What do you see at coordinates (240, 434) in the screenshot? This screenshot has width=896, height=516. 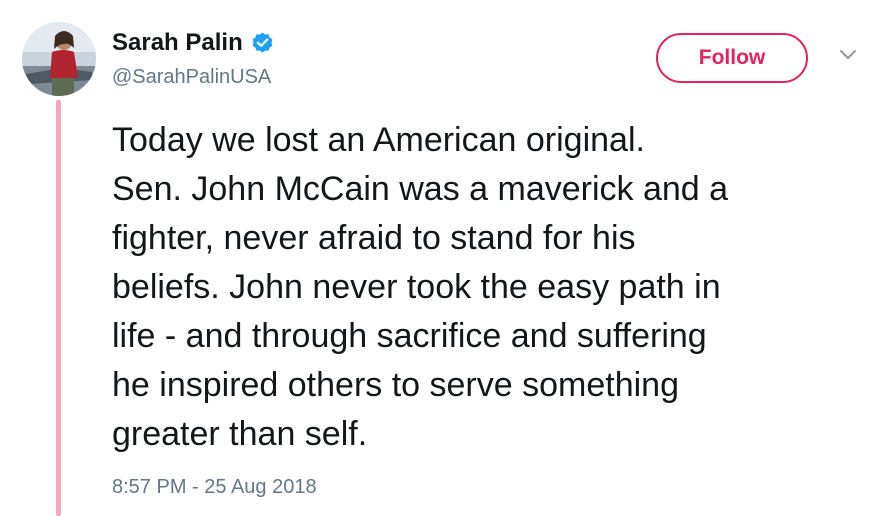 I see `tweet-text-line: greater than self.` at bounding box center [240, 434].